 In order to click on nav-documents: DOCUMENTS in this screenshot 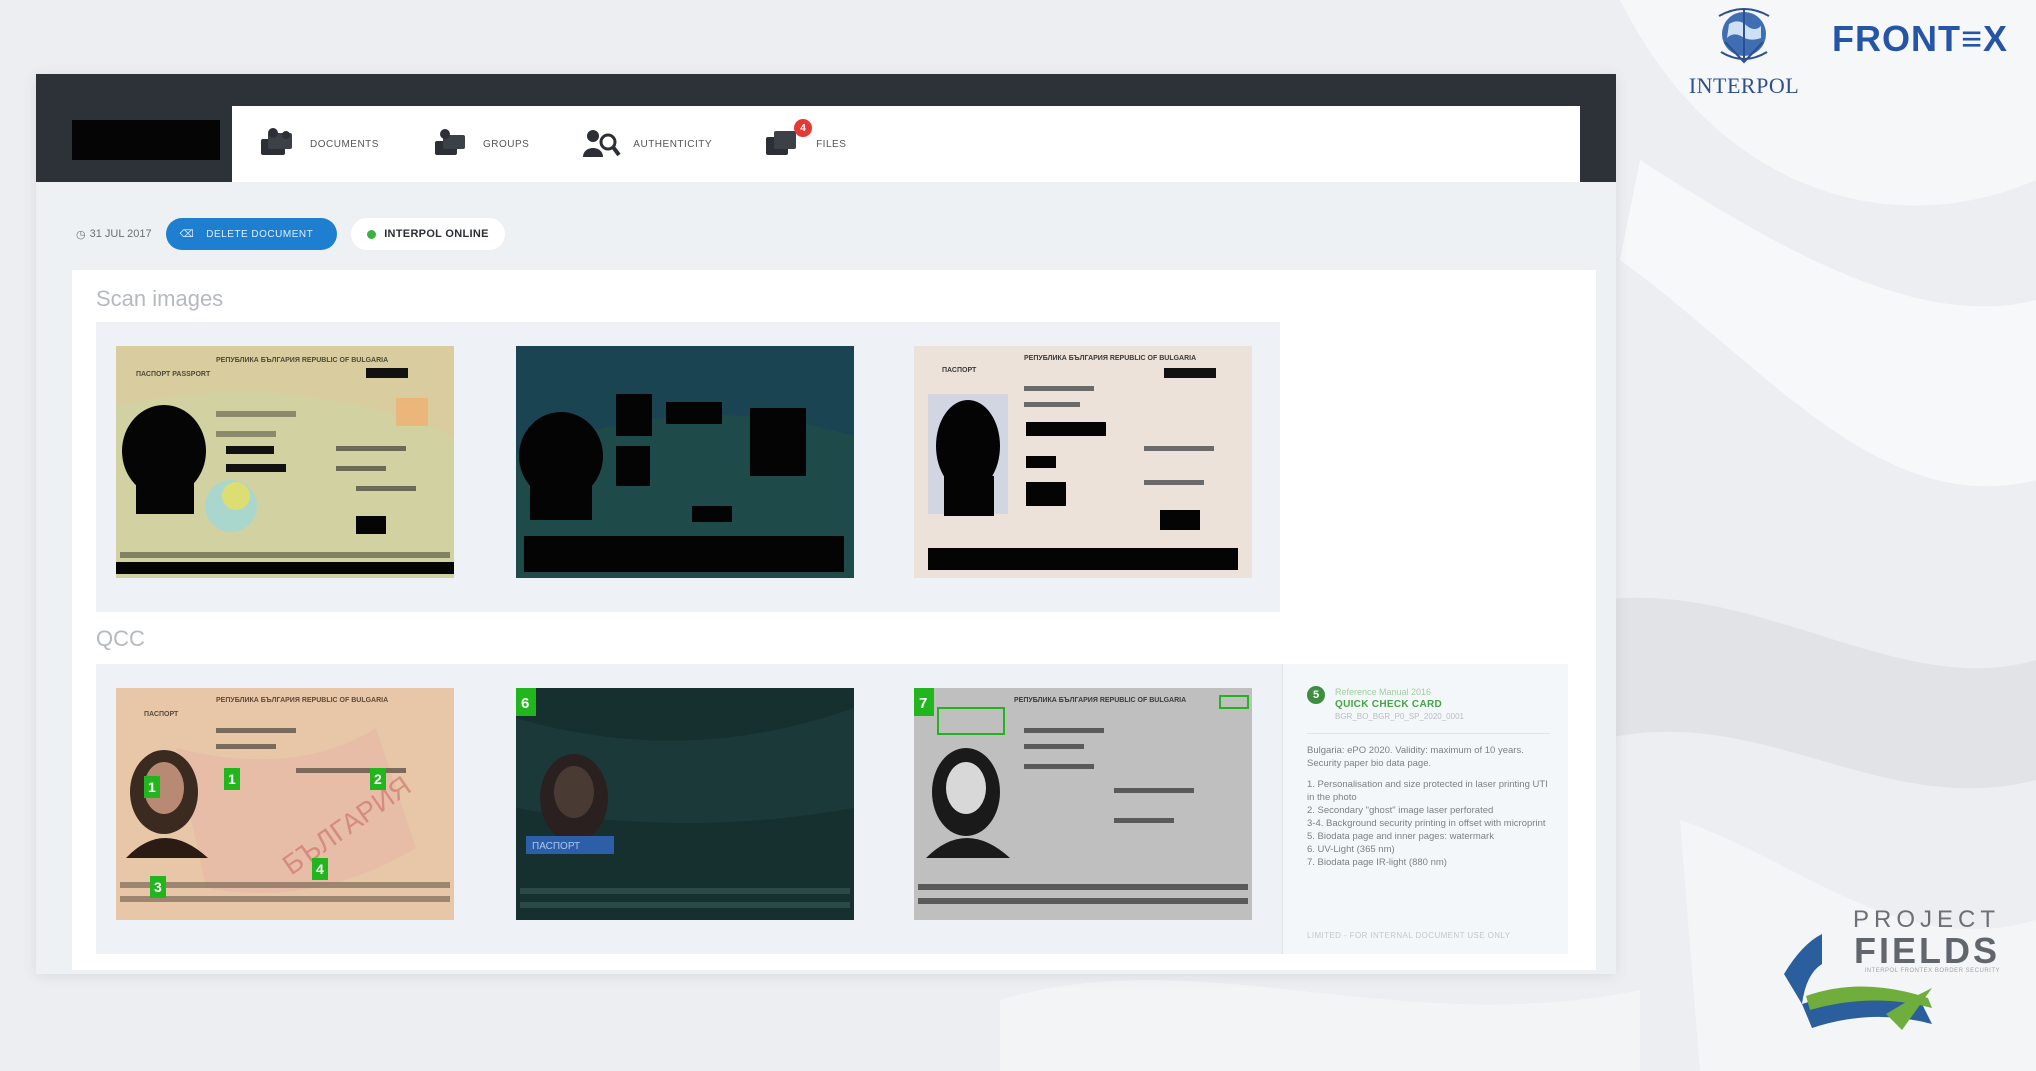, I will do `click(318, 144)`.